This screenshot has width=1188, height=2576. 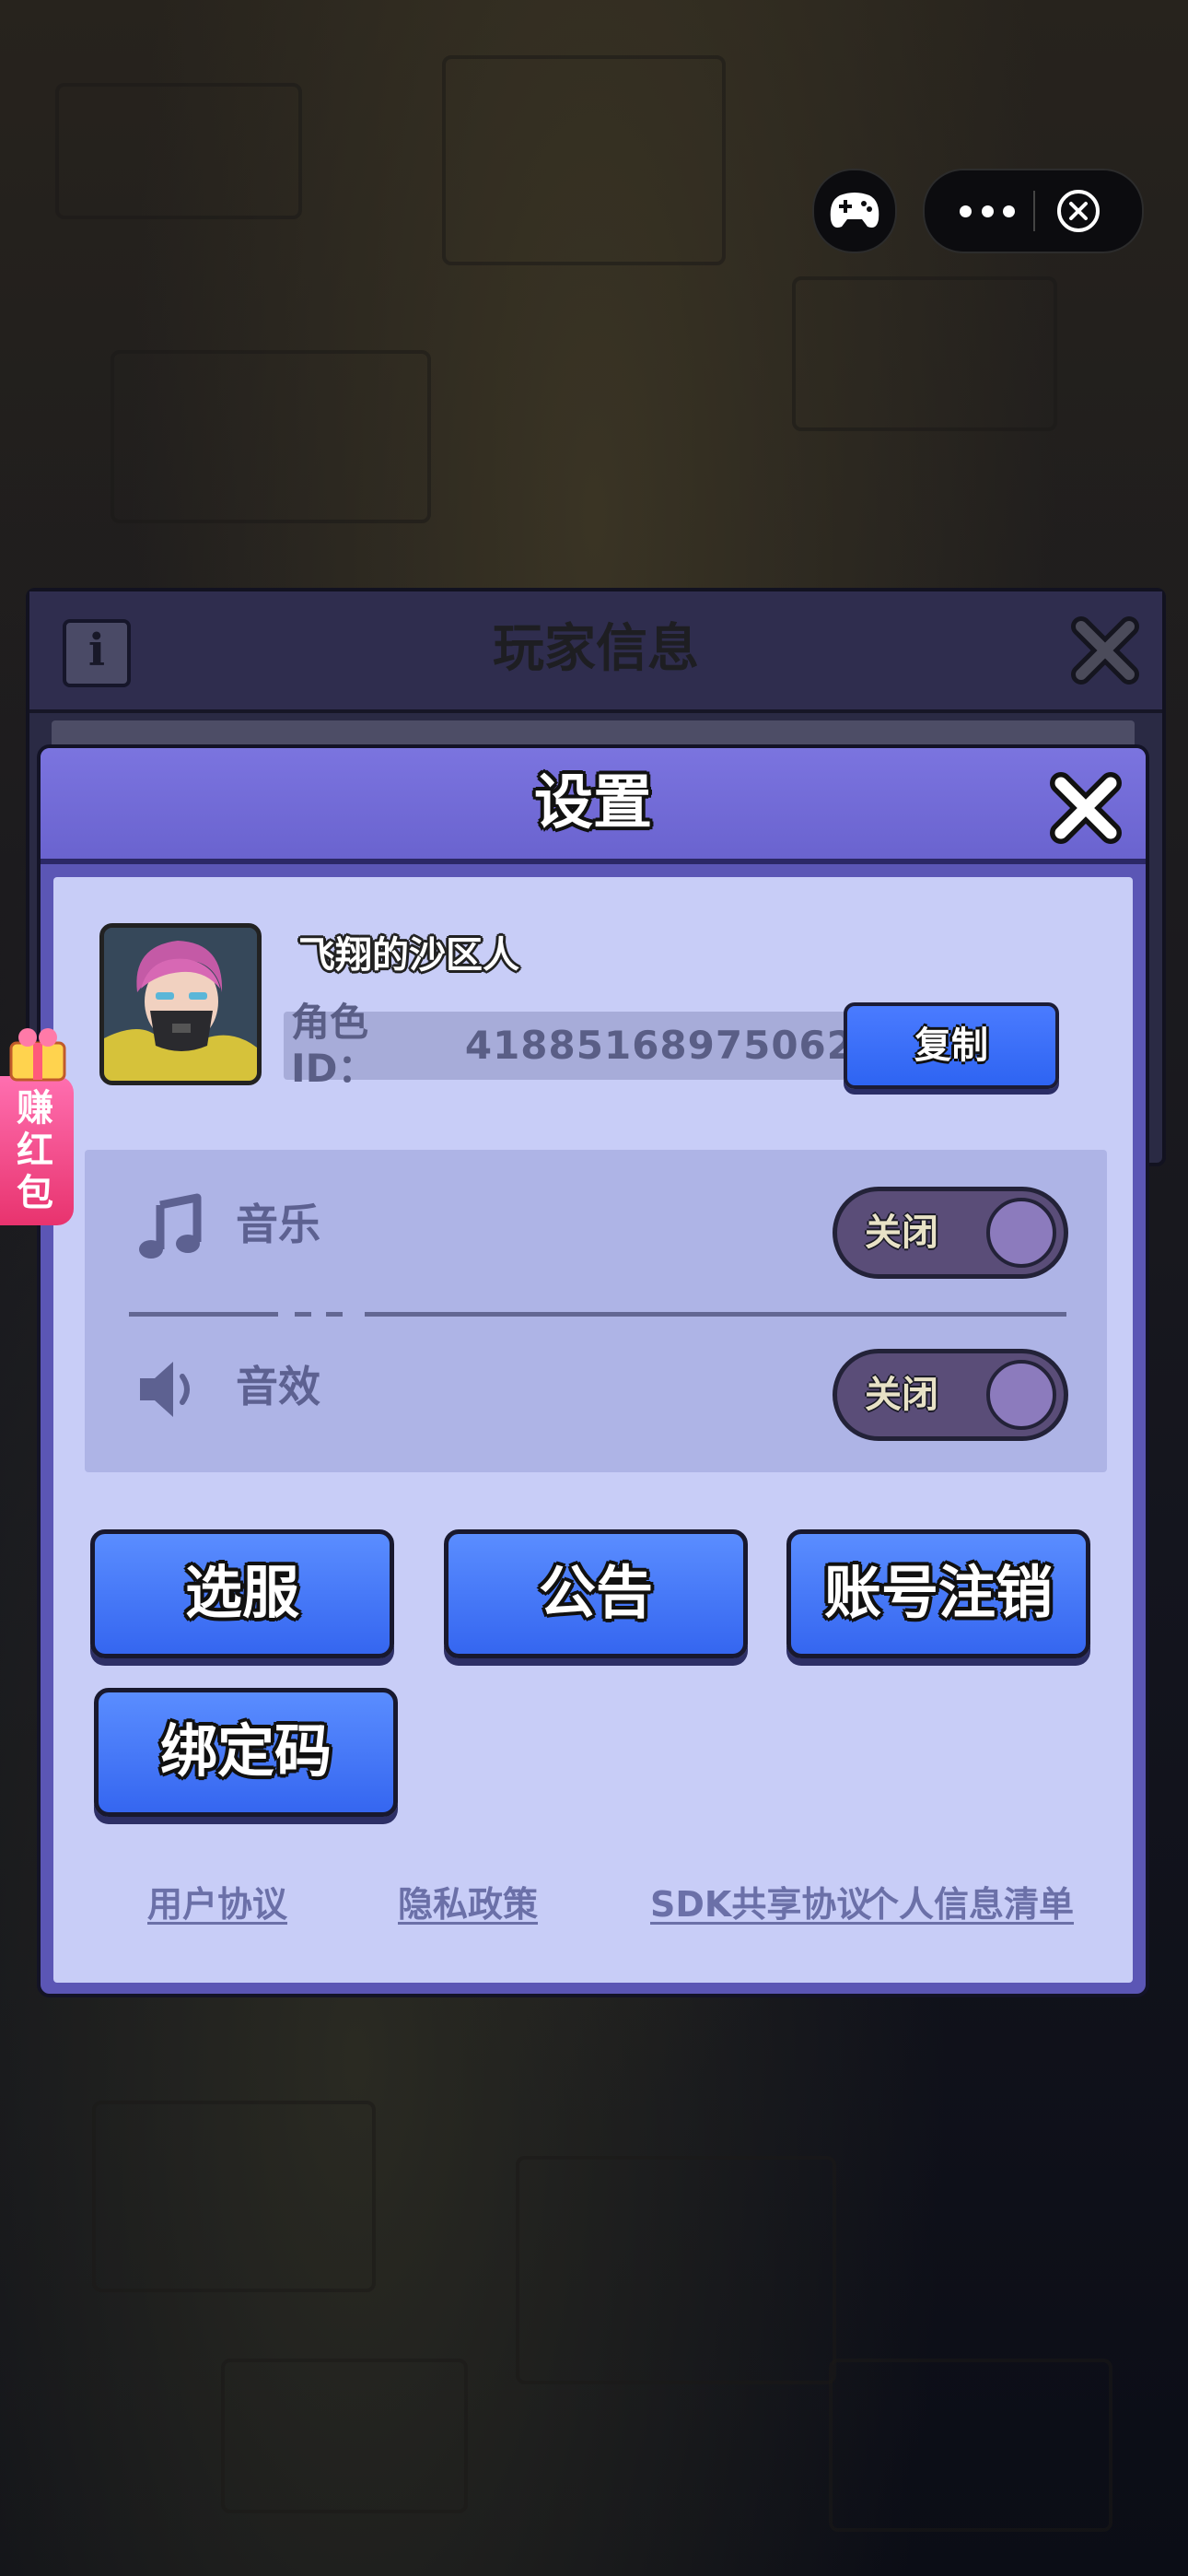 I want to click on music-row: 音乐 关闭, so click(x=596, y=1225).